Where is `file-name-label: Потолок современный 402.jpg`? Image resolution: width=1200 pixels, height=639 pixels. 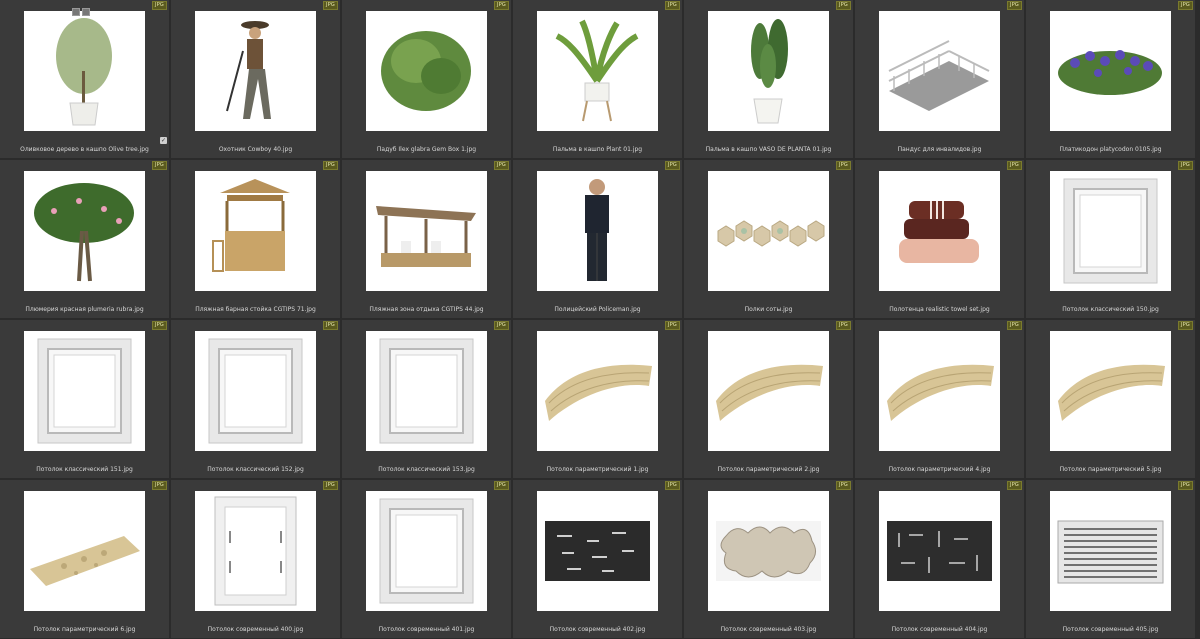
file-name-label: Потолок современный 402.jpg is located at coordinates (597, 629).